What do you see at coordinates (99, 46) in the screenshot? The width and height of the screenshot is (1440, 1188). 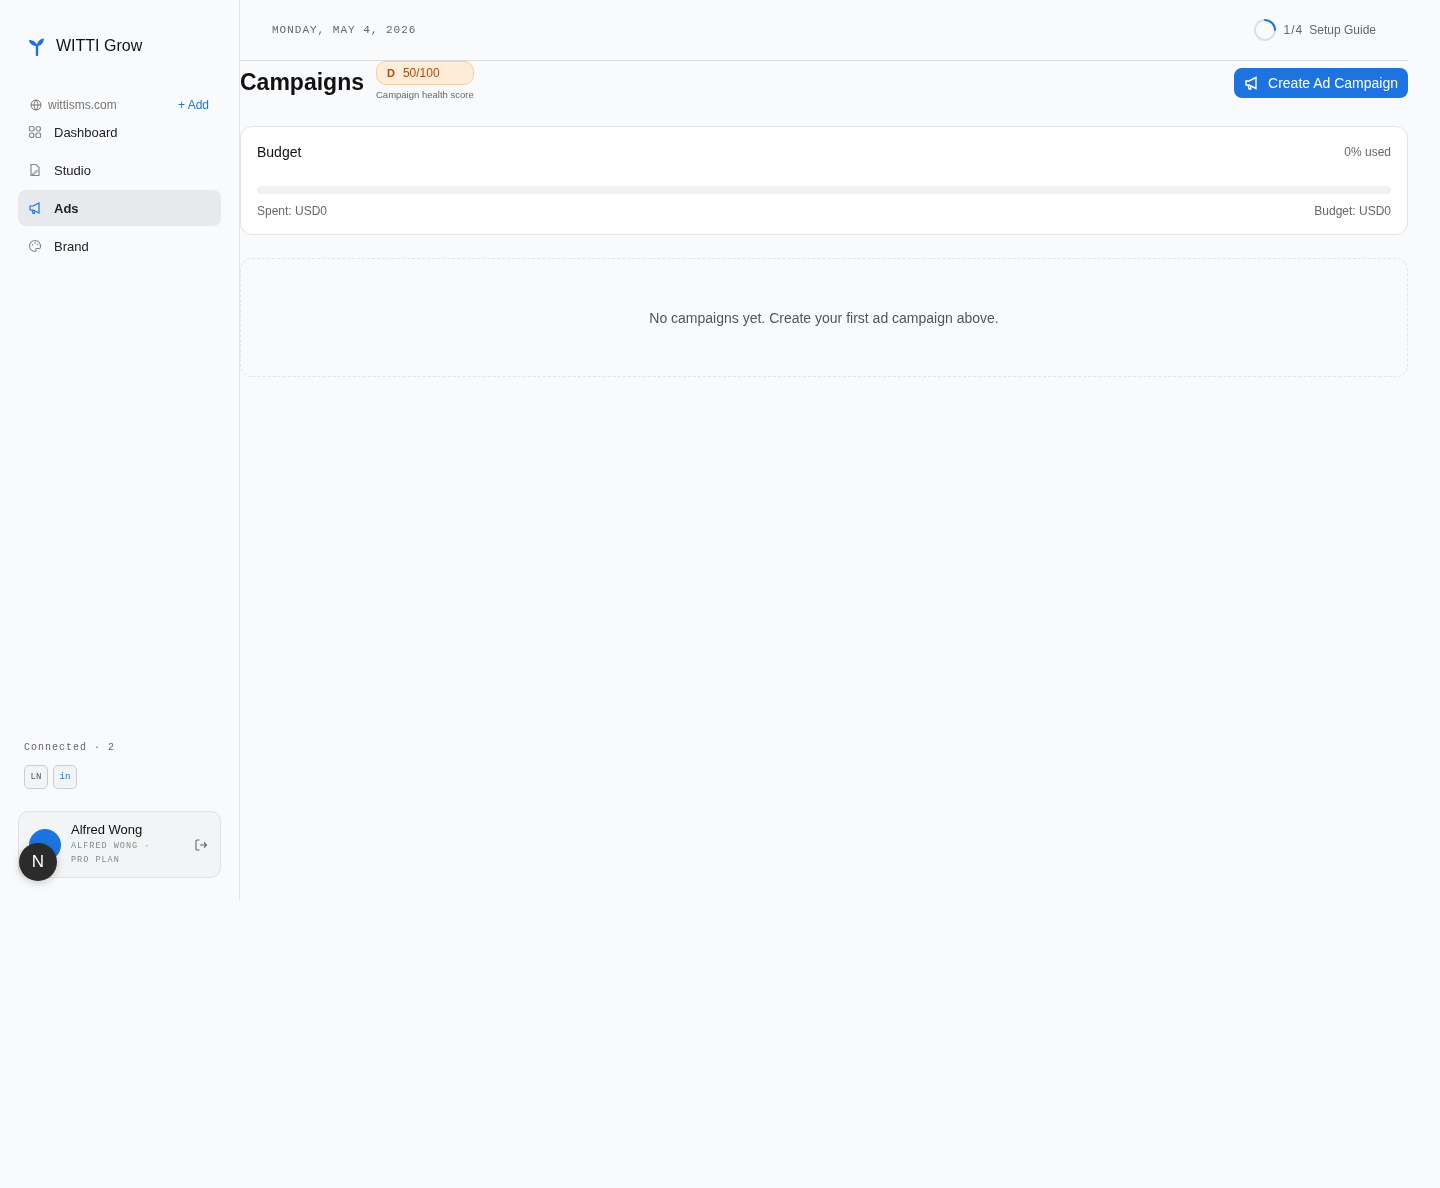 I see `brand-name: WITTI Grow` at bounding box center [99, 46].